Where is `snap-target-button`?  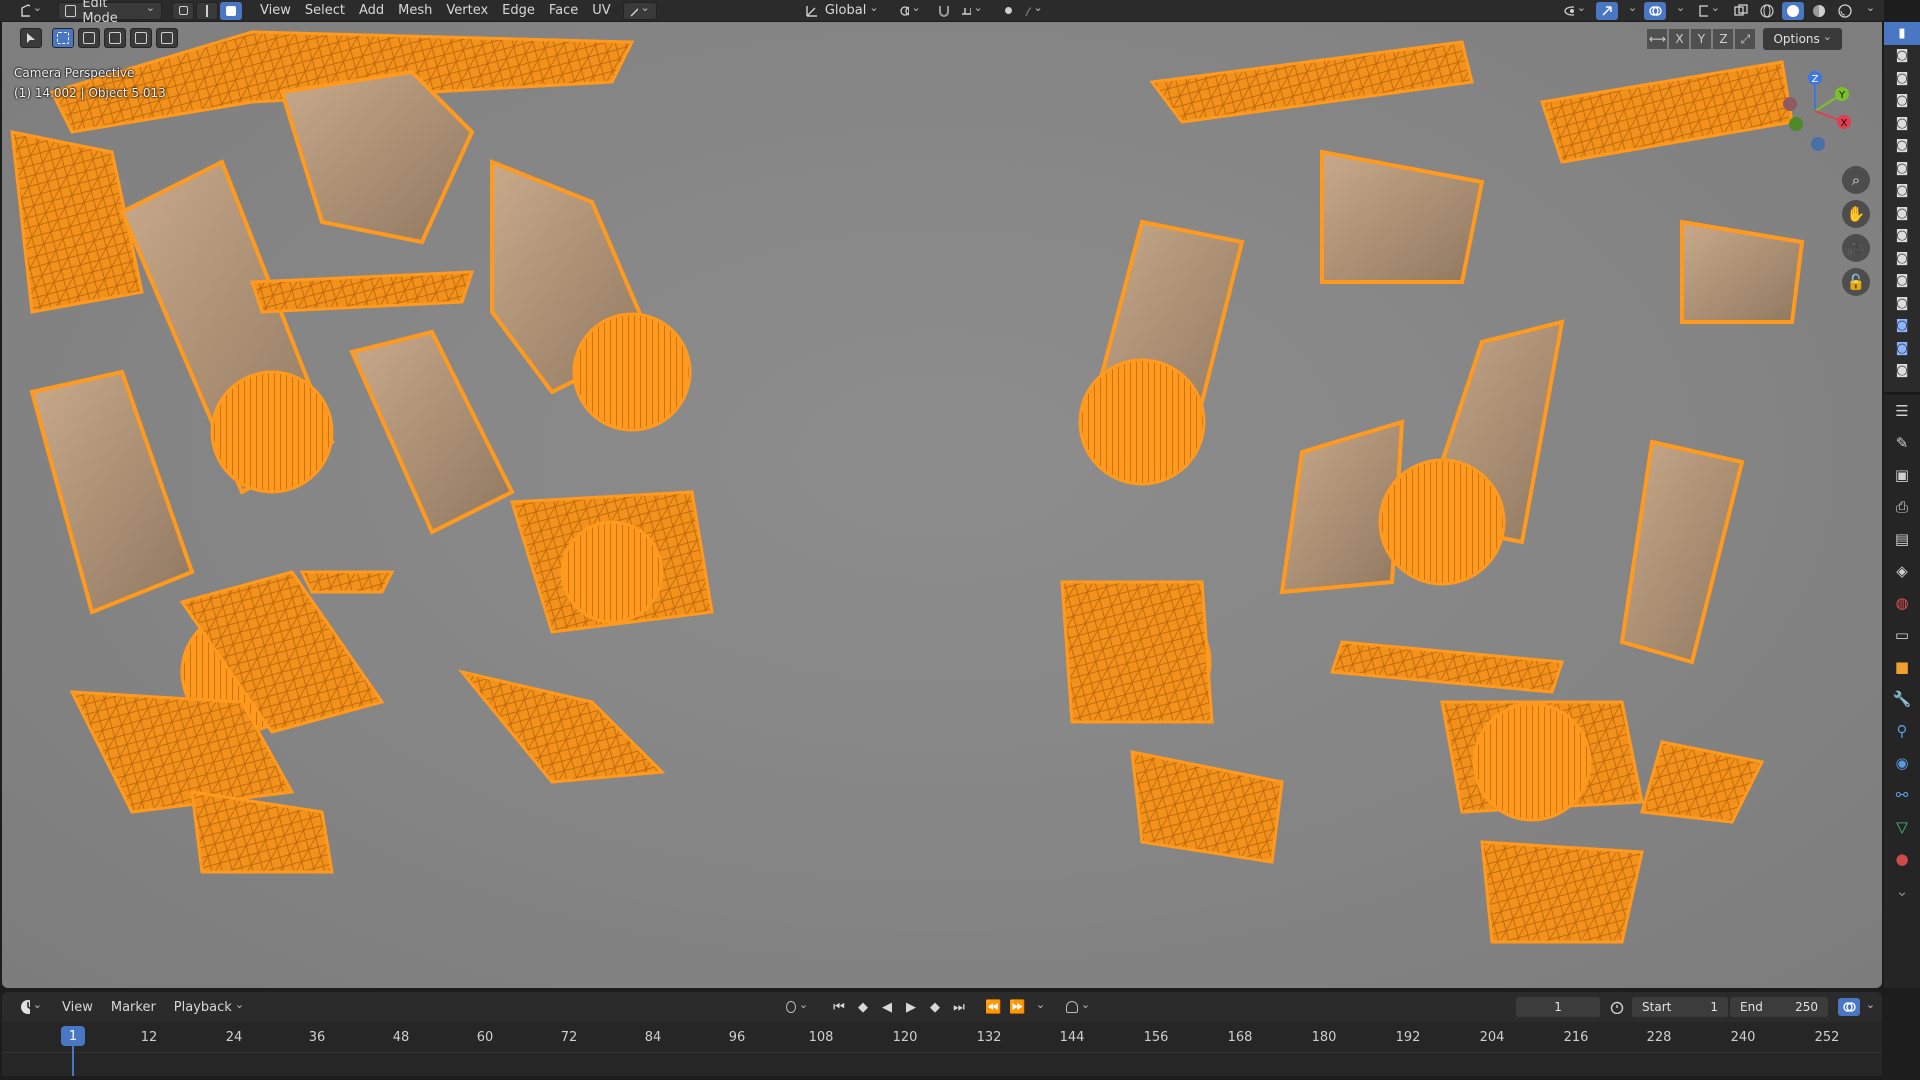 snap-target-button is located at coordinates (972, 11).